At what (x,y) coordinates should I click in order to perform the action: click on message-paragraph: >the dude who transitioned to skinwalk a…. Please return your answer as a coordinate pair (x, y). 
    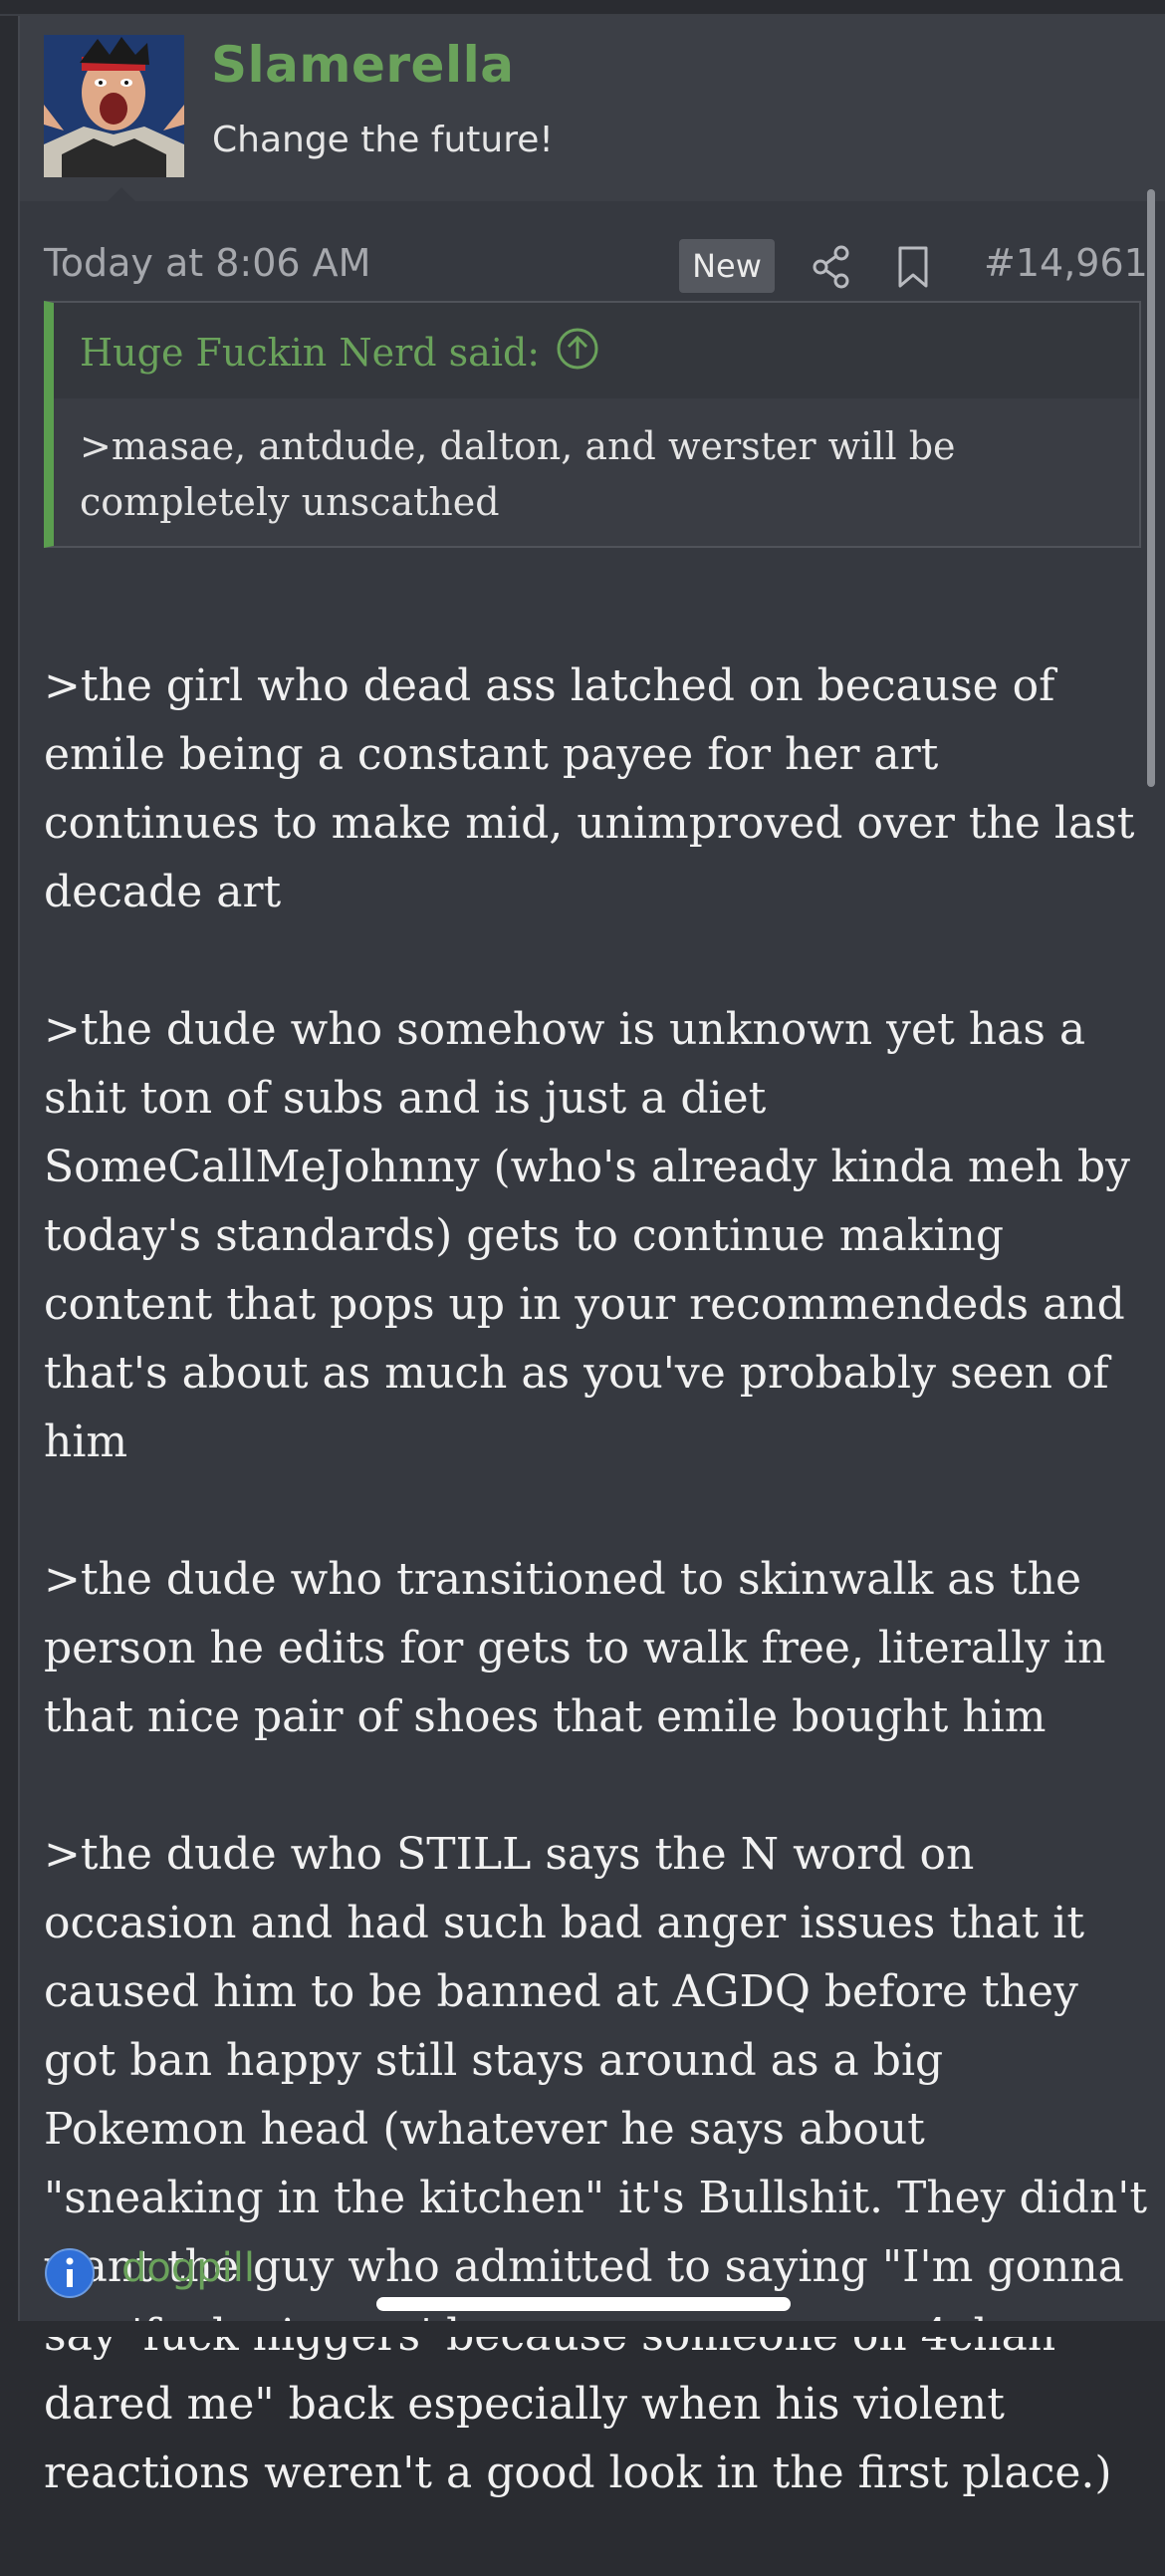
    Looking at the image, I should click on (575, 1648).